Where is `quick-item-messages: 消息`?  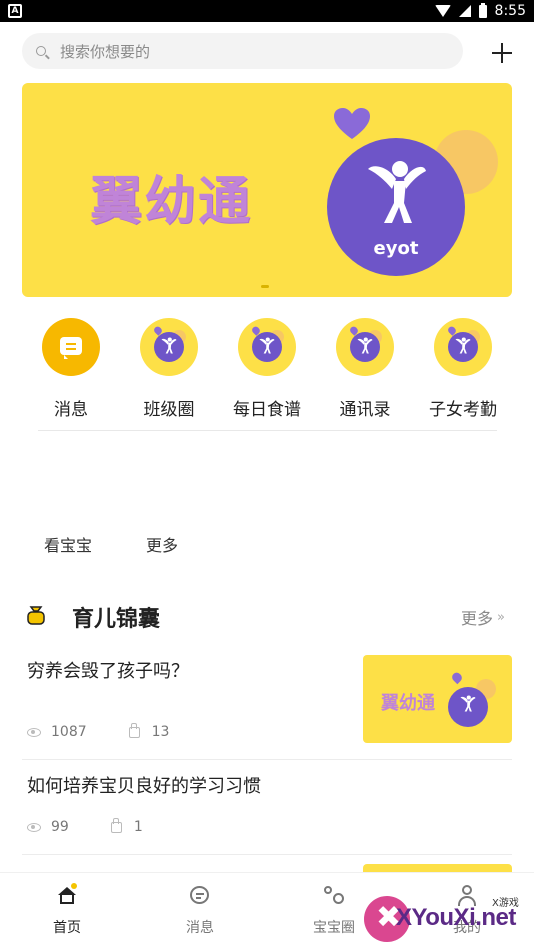 quick-item-messages: 消息 is located at coordinates (71, 369).